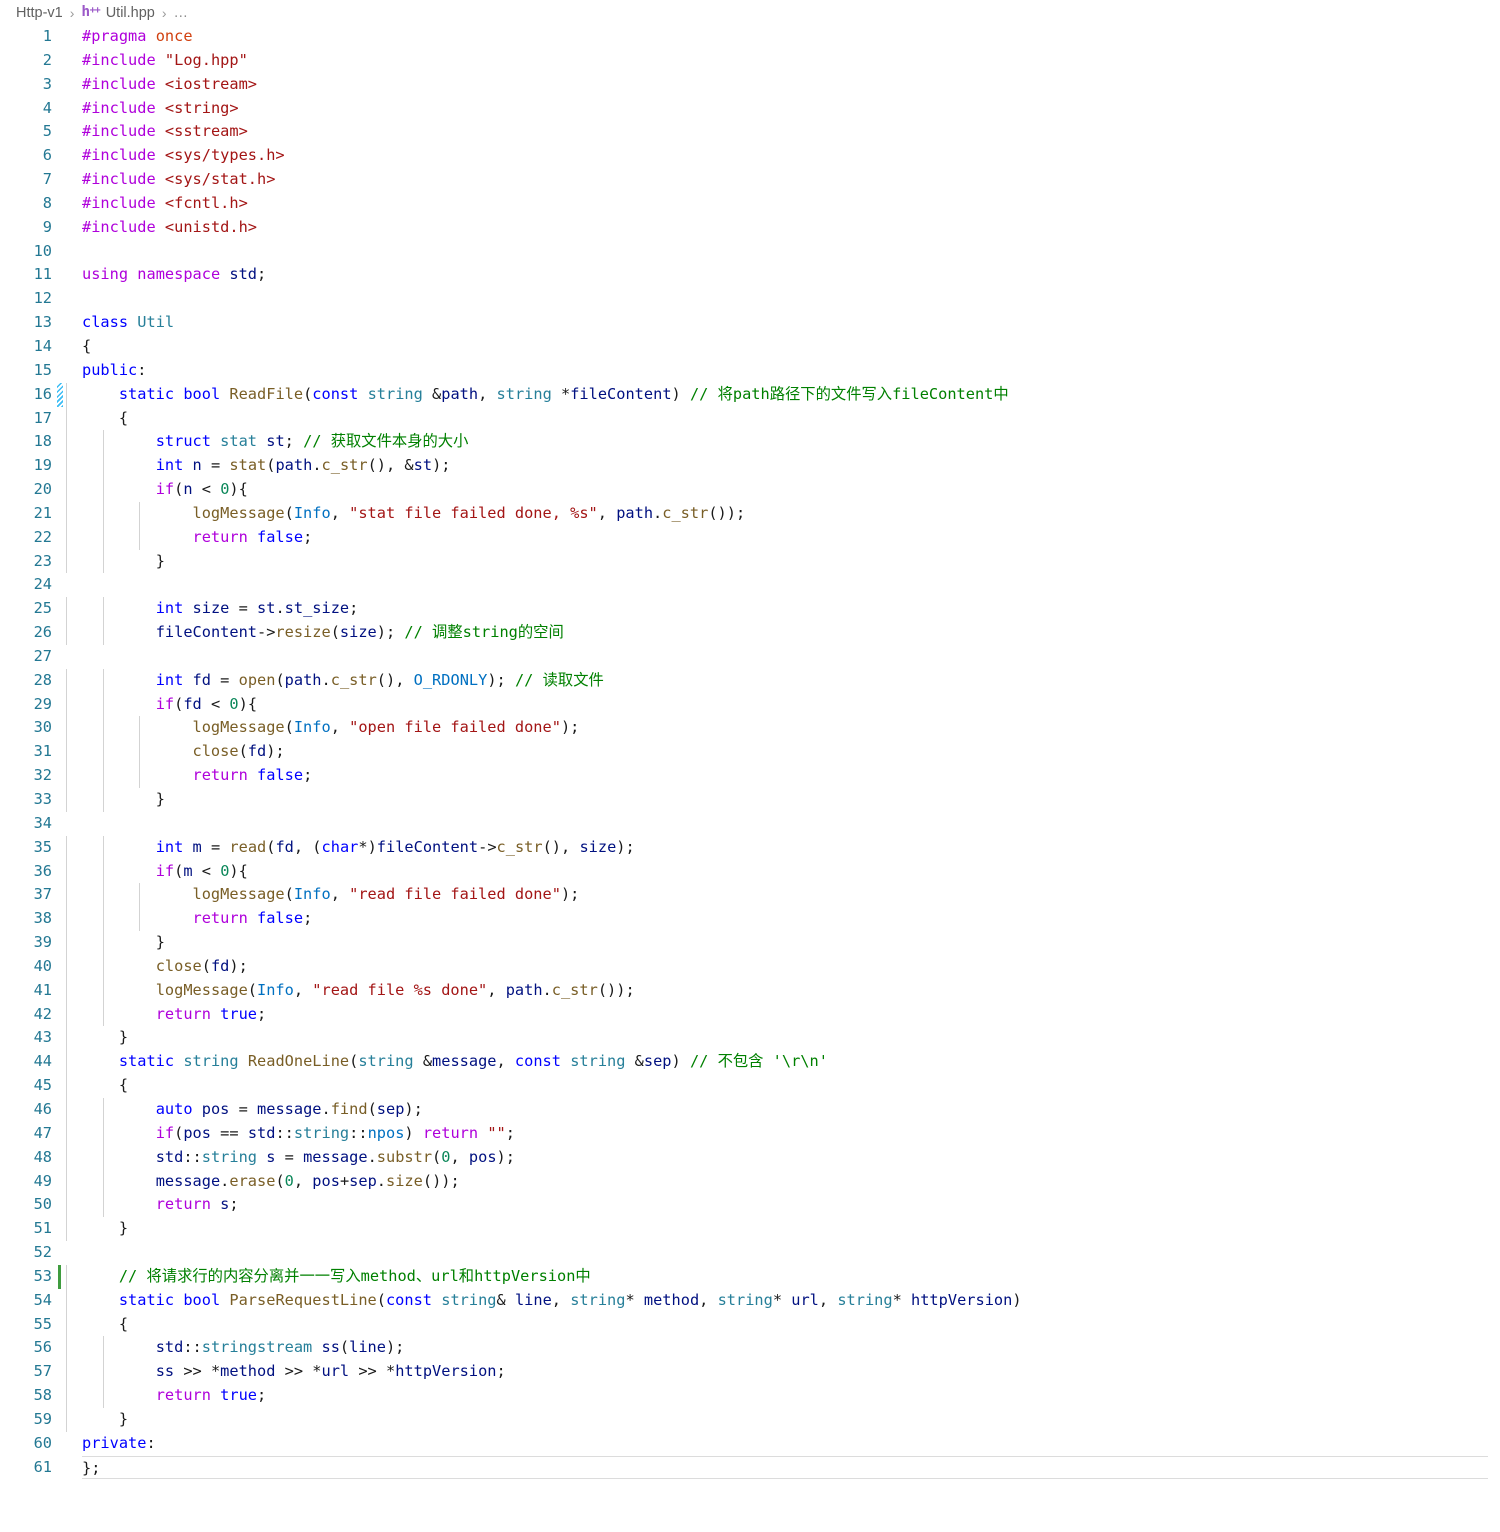  I want to click on code-line-content: int n = stat(path.c_str(), &st);, so click(783, 466).